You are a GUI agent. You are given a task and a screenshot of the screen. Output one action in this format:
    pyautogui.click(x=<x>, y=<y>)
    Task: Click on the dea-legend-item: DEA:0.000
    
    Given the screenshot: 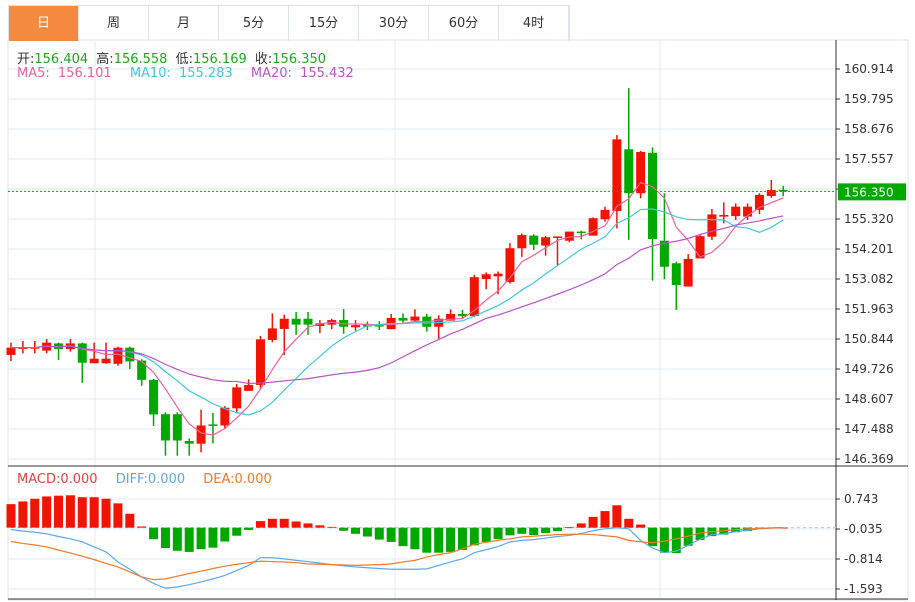 What is the action you would take?
    pyautogui.click(x=239, y=479)
    